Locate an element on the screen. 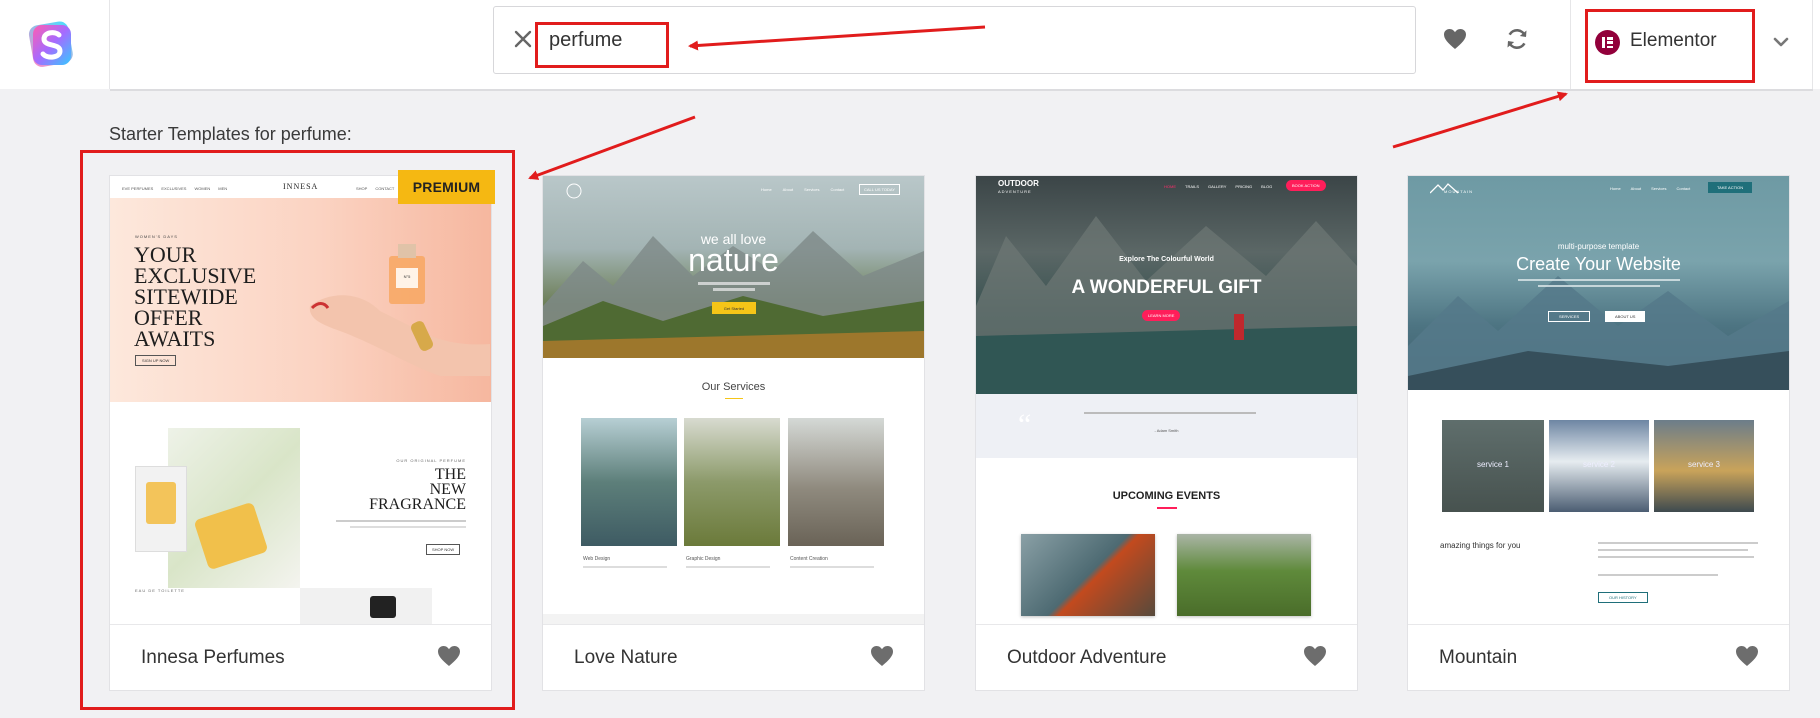  template-name: Mountain is located at coordinates (1478, 657).